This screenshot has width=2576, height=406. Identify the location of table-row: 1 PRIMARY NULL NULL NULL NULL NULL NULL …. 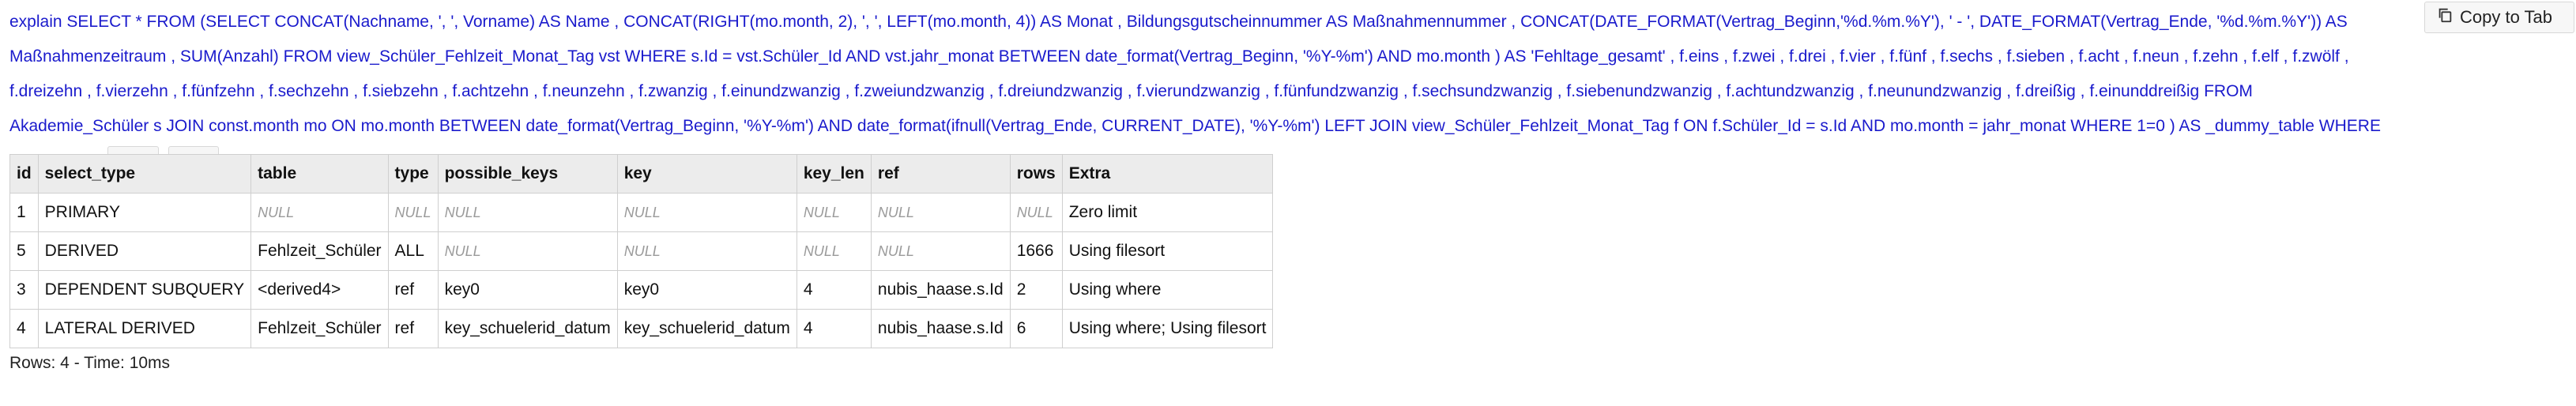
(641, 212).